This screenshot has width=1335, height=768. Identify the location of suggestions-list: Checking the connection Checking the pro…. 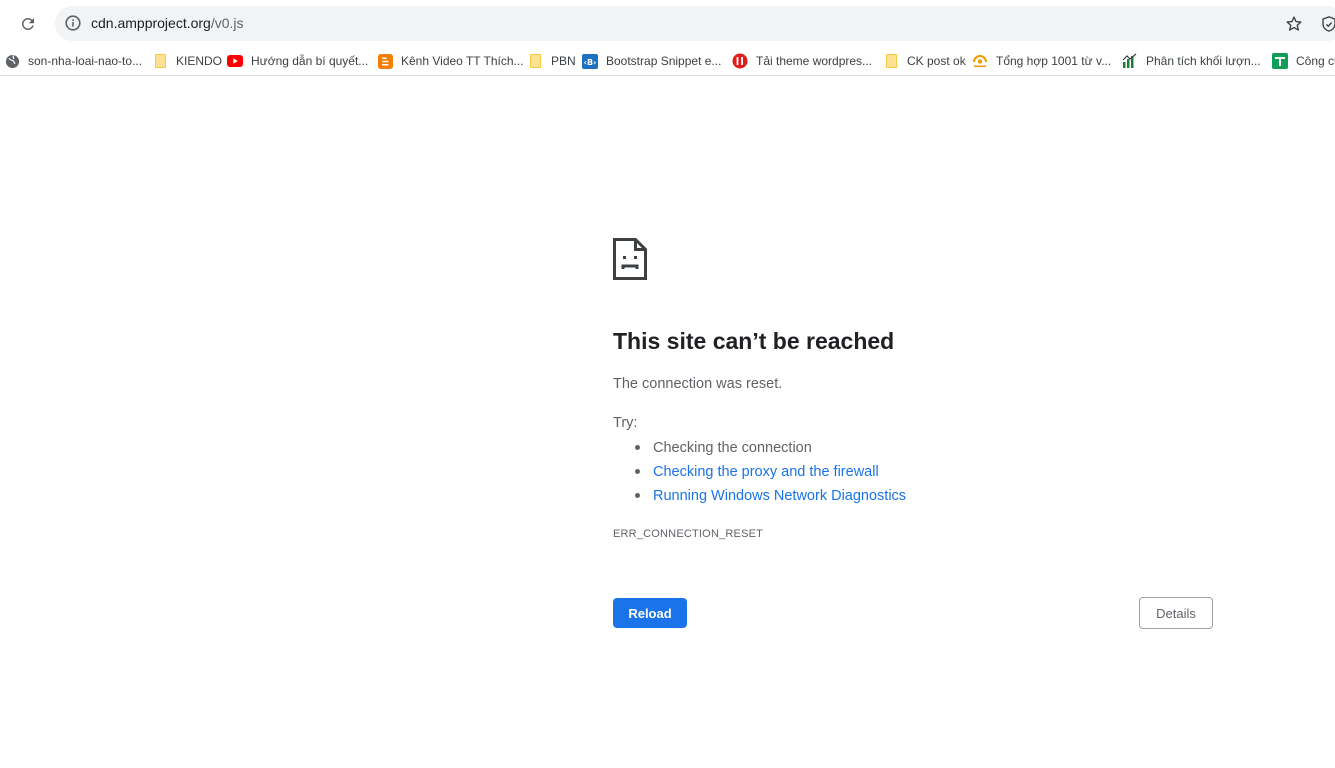
(759, 473).